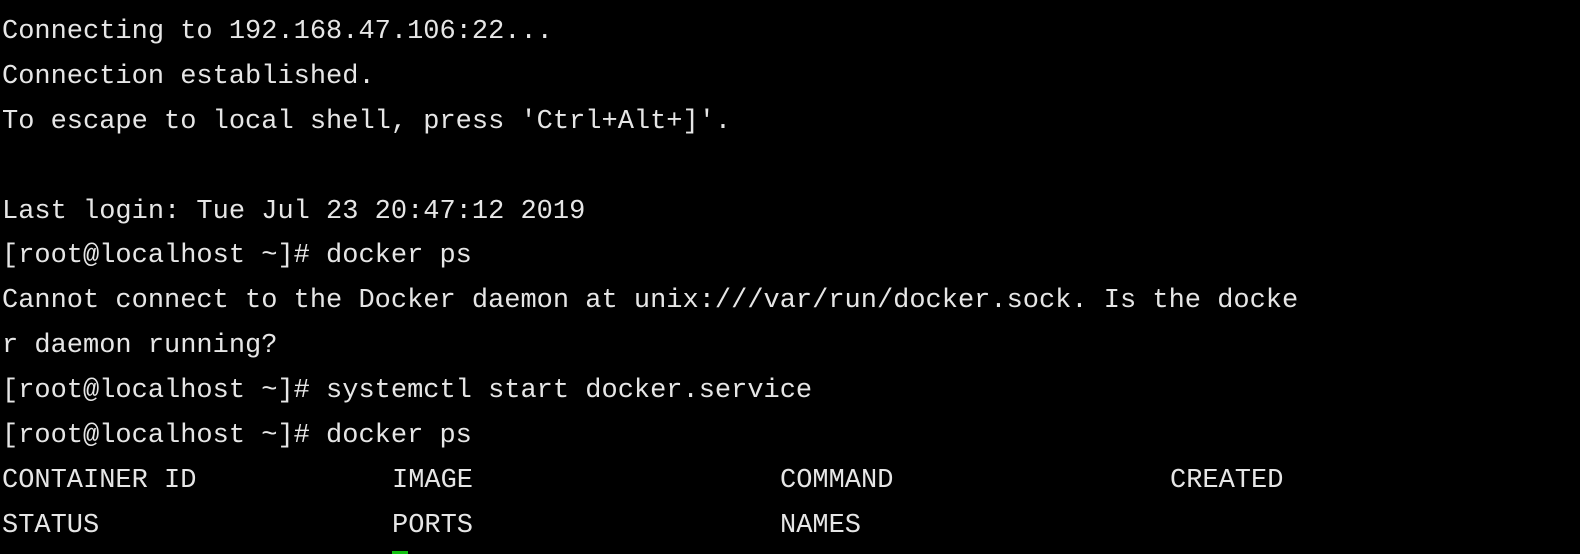 The width and height of the screenshot is (1580, 554). Describe the element at coordinates (99, 480) in the screenshot. I see `column-container-id: CONTAINER ID` at that location.